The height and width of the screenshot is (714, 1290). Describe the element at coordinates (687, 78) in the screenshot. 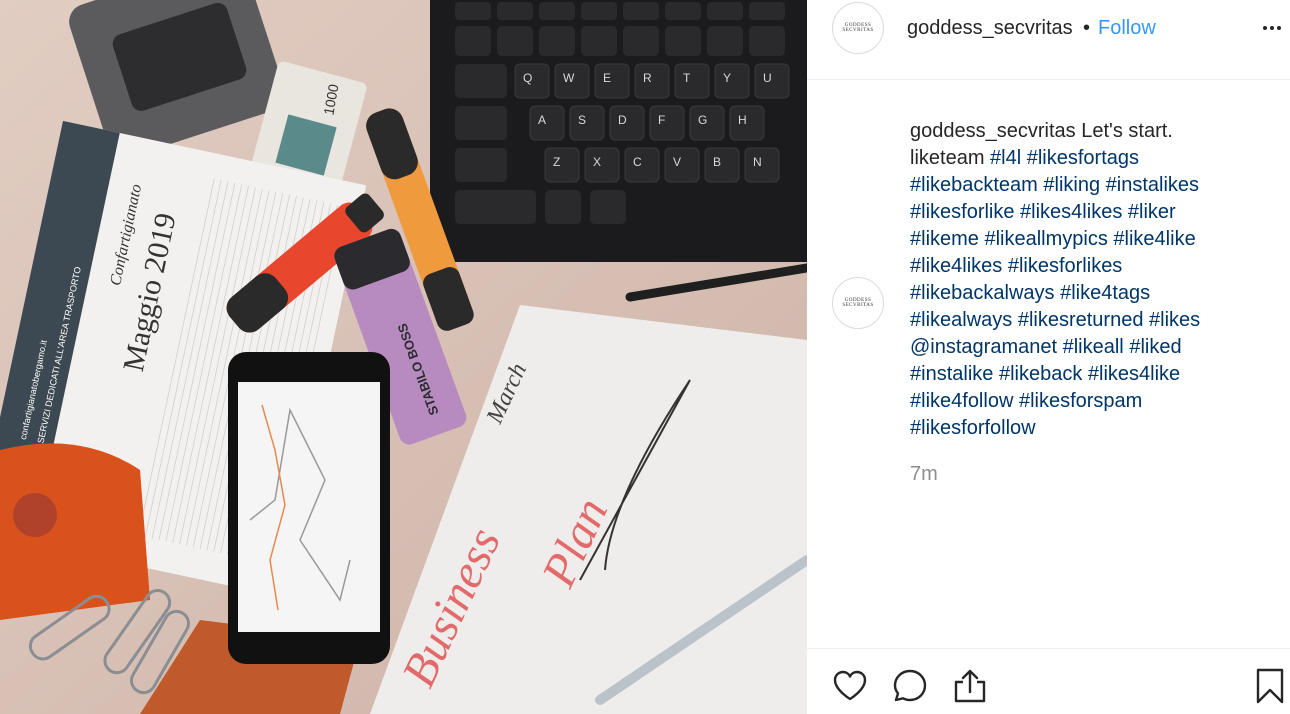

I see `keyboard-key-label: T` at that location.